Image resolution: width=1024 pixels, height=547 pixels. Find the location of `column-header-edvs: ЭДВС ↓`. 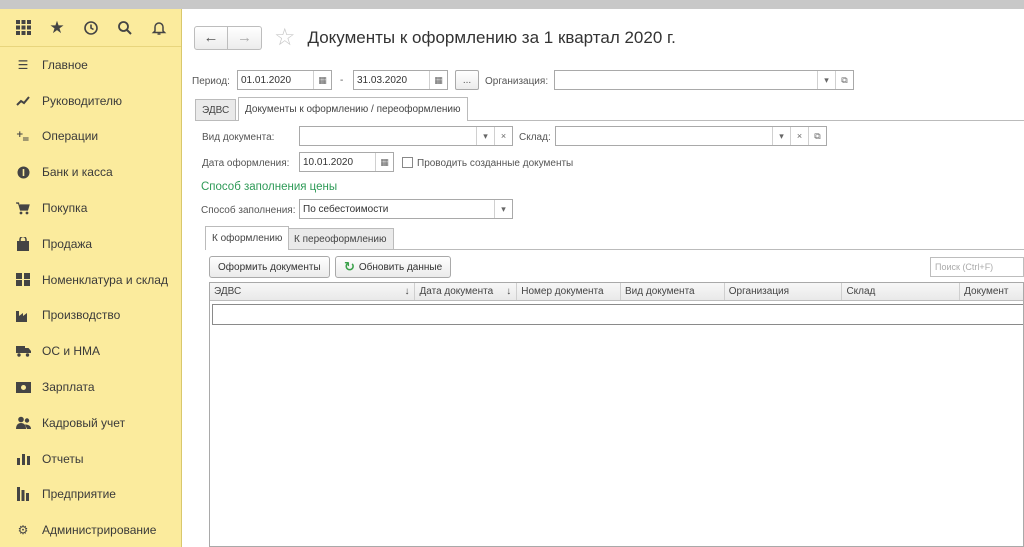

column-header-edvs: ЭДВС ↓ is located at coordinates (313, 291).